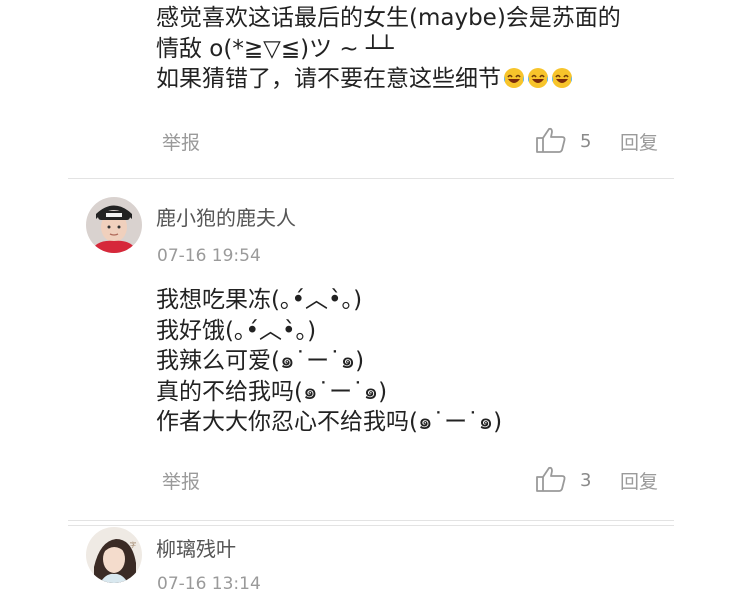  What do you see at coordinates (236, 330) in the screenshot?
I see `comment-line: 我好饿(｡•́︿•̀｡)` at bounding box center [236, 330].